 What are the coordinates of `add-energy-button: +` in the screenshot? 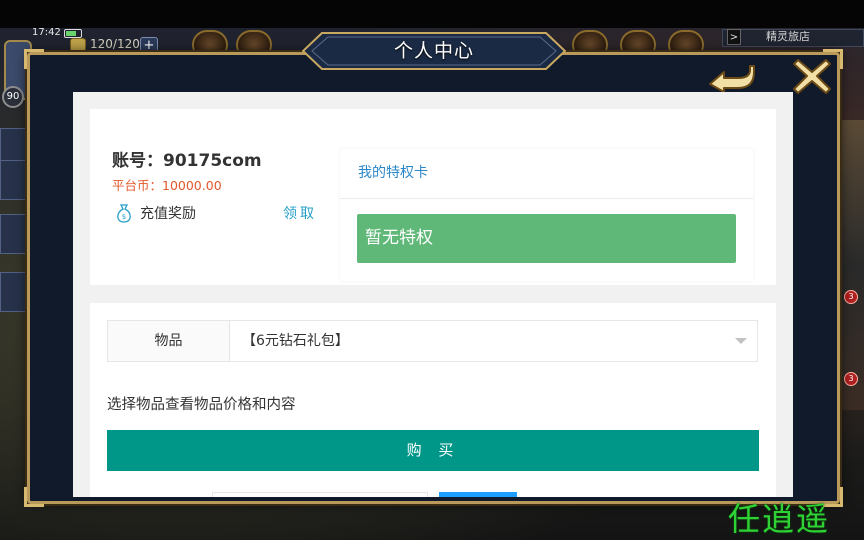 It's located at (149, 45).